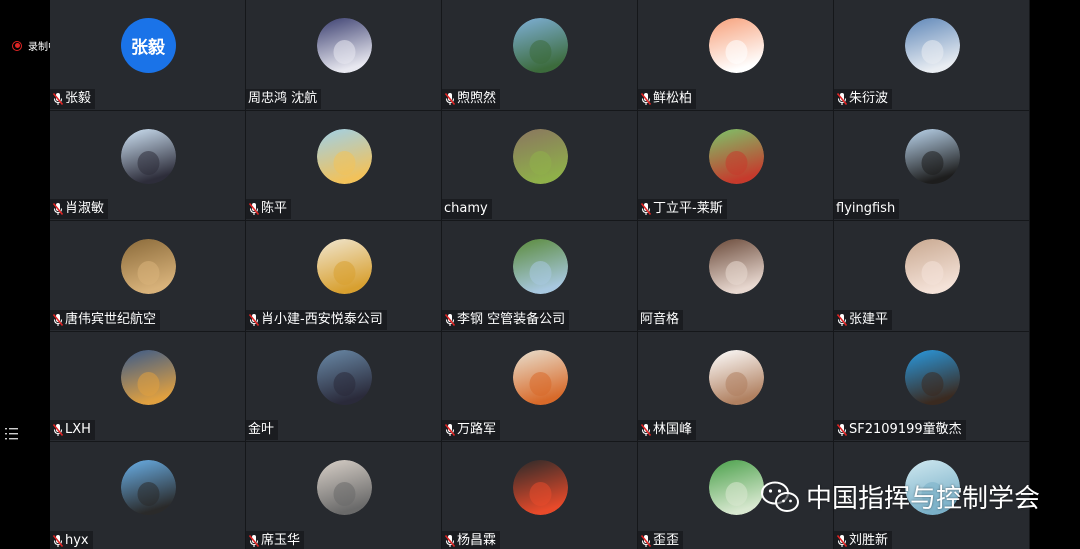 The height and width of the screenshot is (549, 1080). I want to click on participant-name: 金叶, so click(261, 430).